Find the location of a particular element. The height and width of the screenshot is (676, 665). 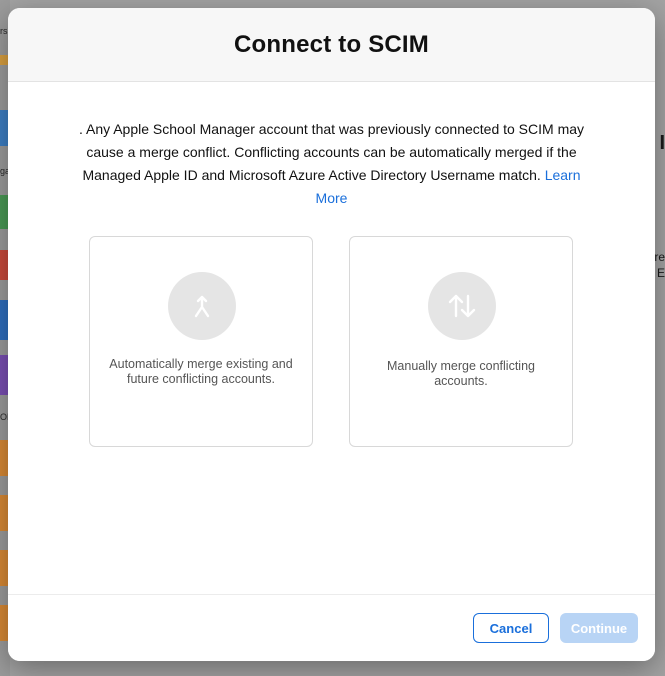

background-text: E is located at coordinates (660, 273).